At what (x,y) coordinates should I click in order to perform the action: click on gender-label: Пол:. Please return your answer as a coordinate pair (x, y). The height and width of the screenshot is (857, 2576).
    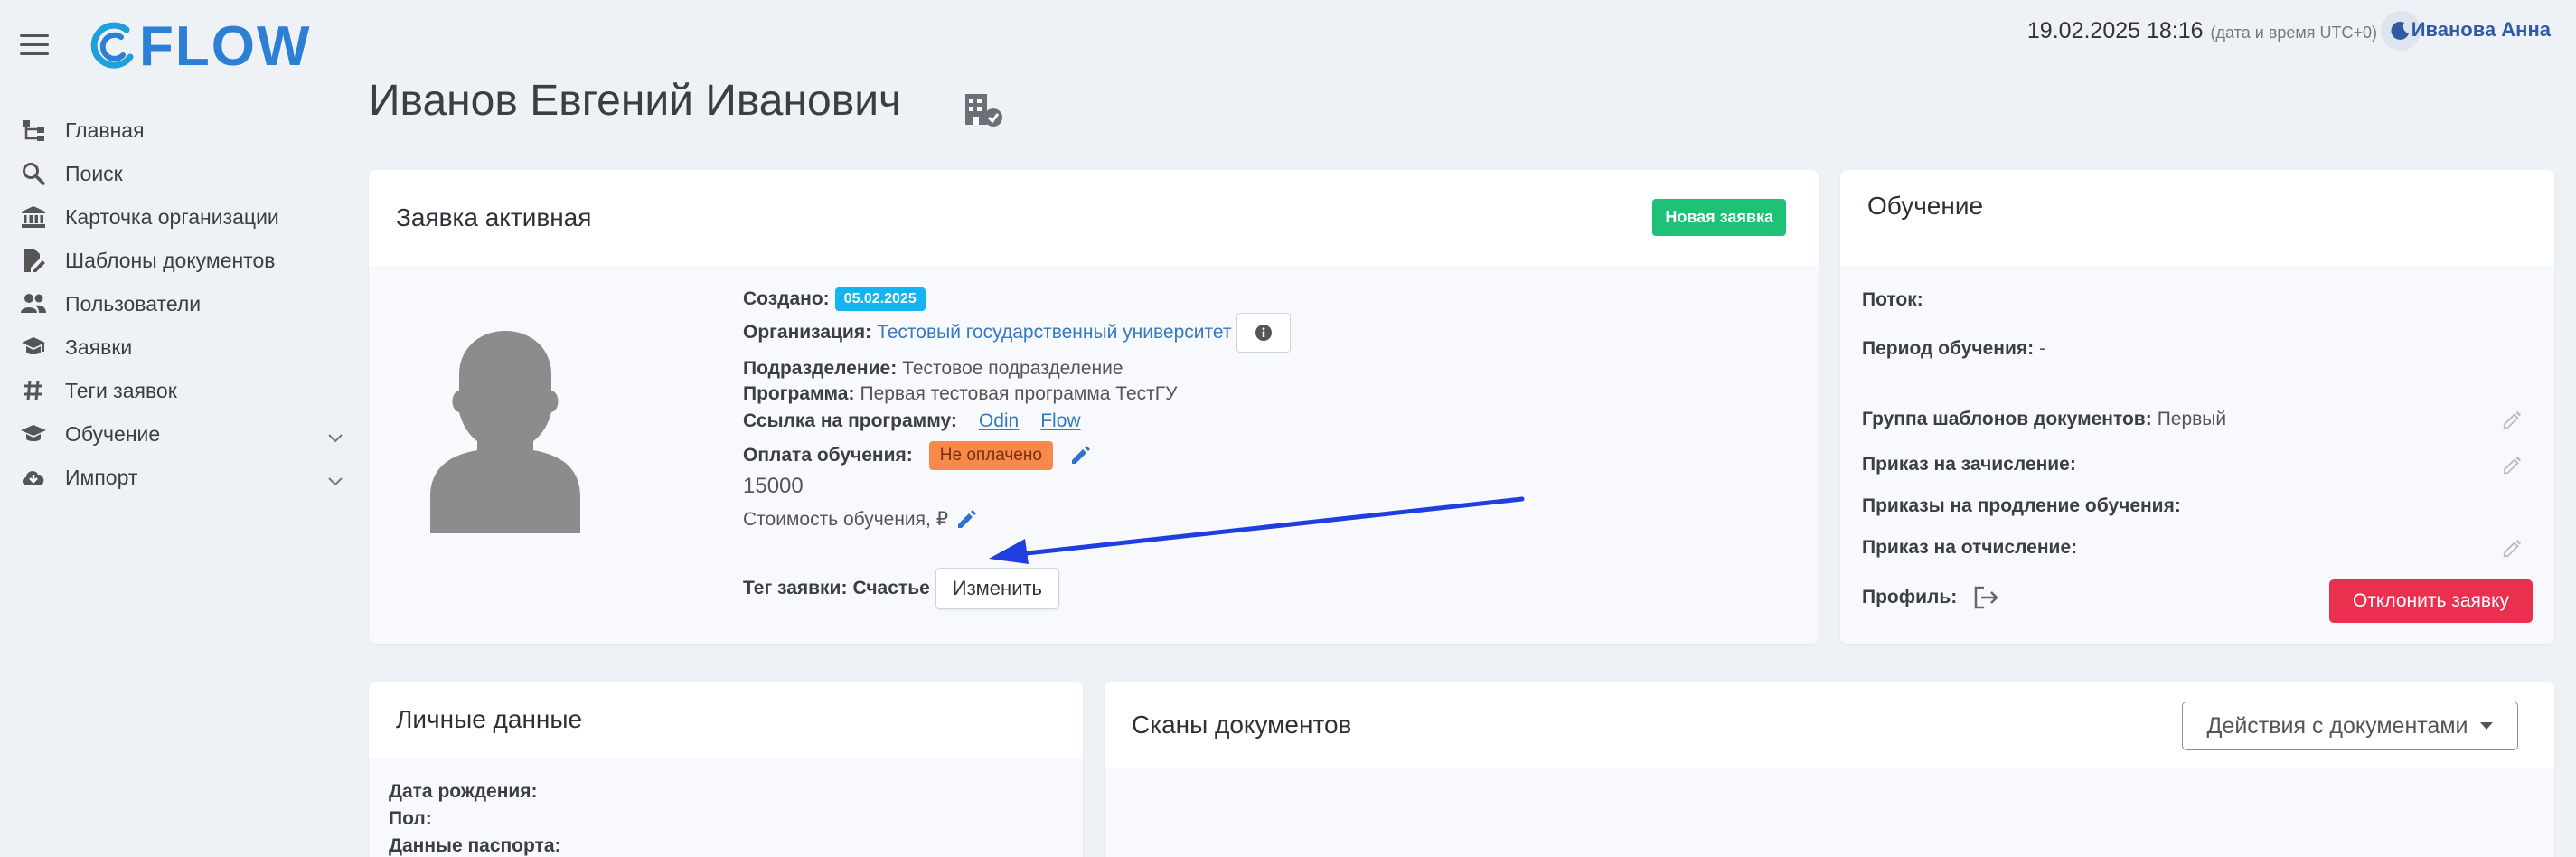
    Looking at the image, I should click on (410, 818).